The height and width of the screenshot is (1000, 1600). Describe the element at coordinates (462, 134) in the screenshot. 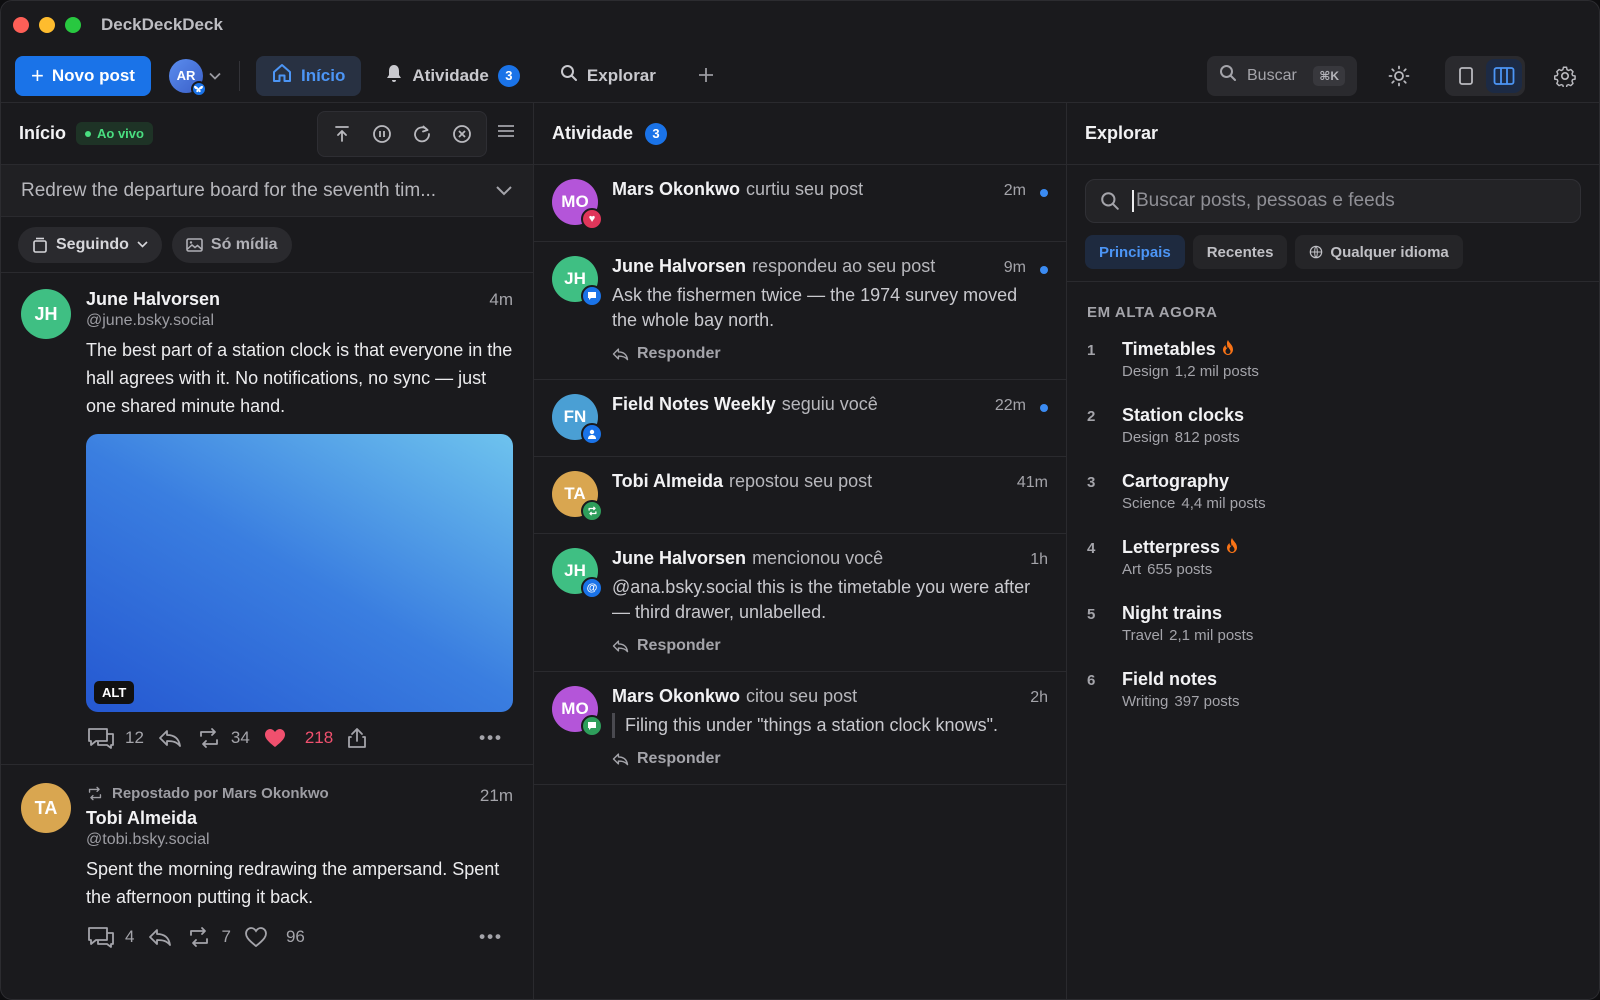

I see `close-column-button` at that location.